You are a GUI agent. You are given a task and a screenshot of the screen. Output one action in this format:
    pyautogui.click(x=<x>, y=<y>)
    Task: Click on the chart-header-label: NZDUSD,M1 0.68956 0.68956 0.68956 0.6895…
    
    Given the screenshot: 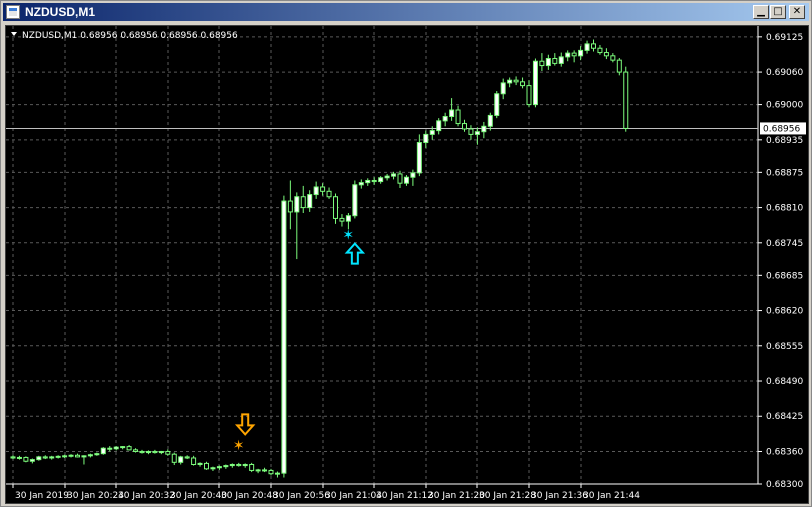 What is the action you would take?
    pyautogui.click(x=130, y=36)
    